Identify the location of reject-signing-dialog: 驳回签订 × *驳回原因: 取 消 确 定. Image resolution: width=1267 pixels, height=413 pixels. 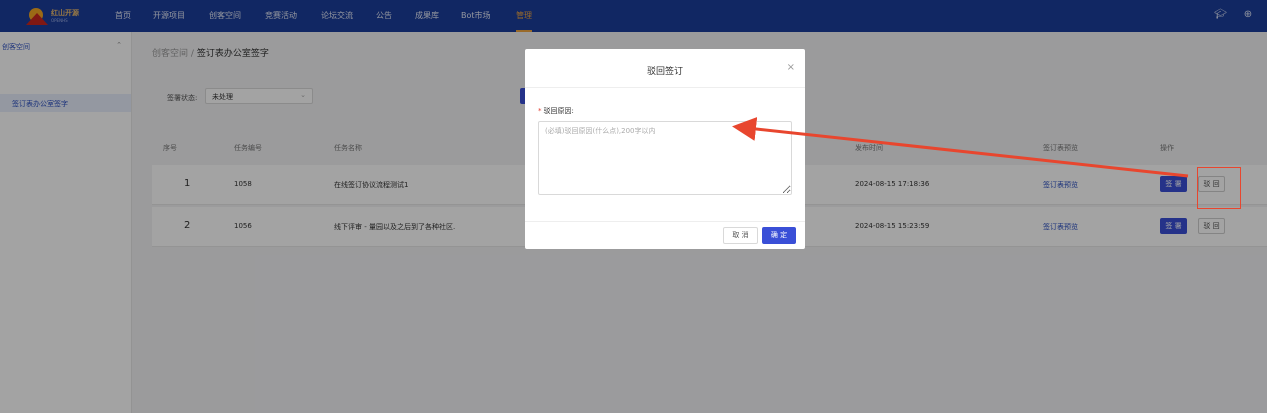
(665, 149).